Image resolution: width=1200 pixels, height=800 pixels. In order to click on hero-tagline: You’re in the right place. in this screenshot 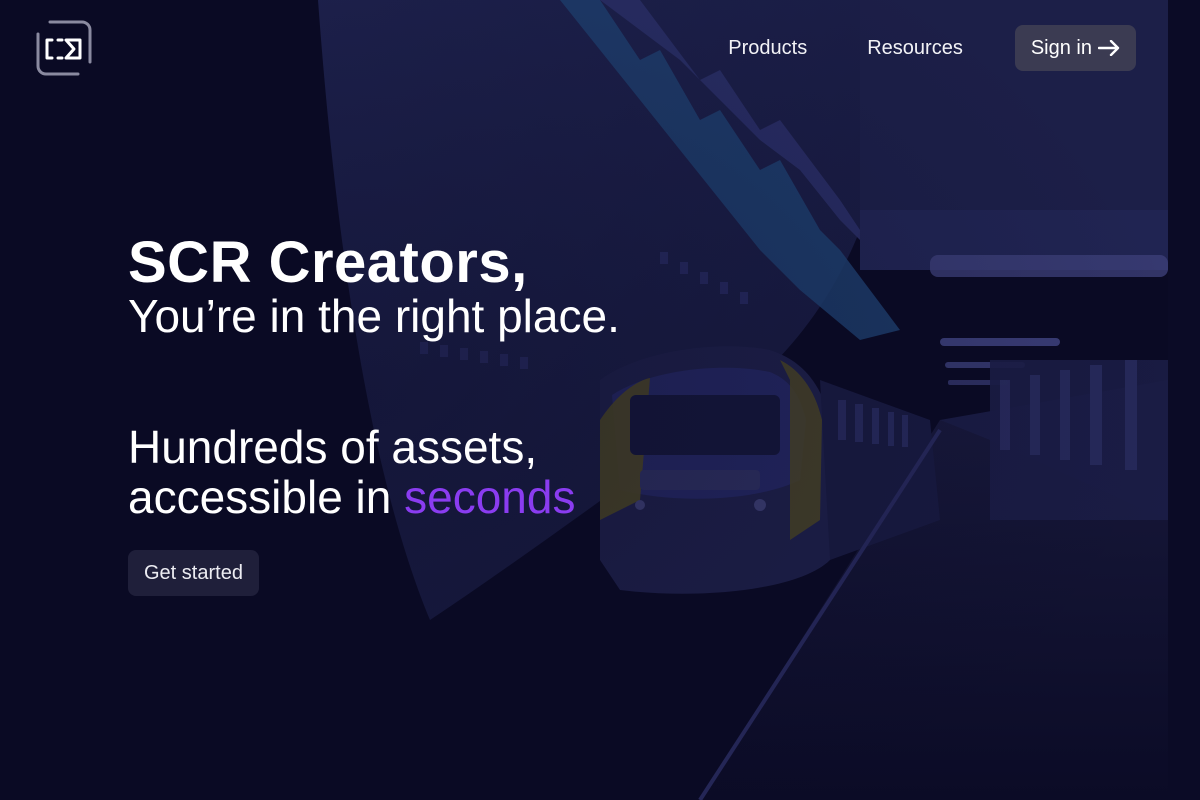, I will do `click(374, 316)`.